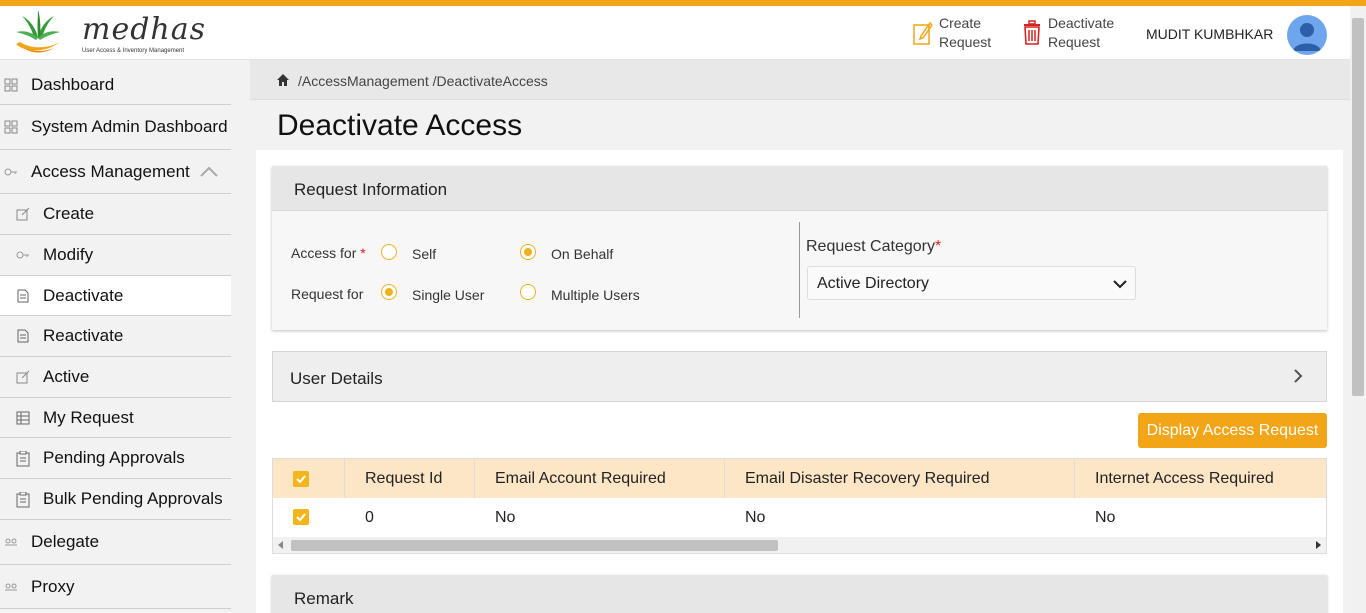 The image size is (1366, 613). What do you see at coordinates (115, 587) in the screenshot?
I see `sidebar-item-proxy: Proxy` at bounding box center [115, 587].